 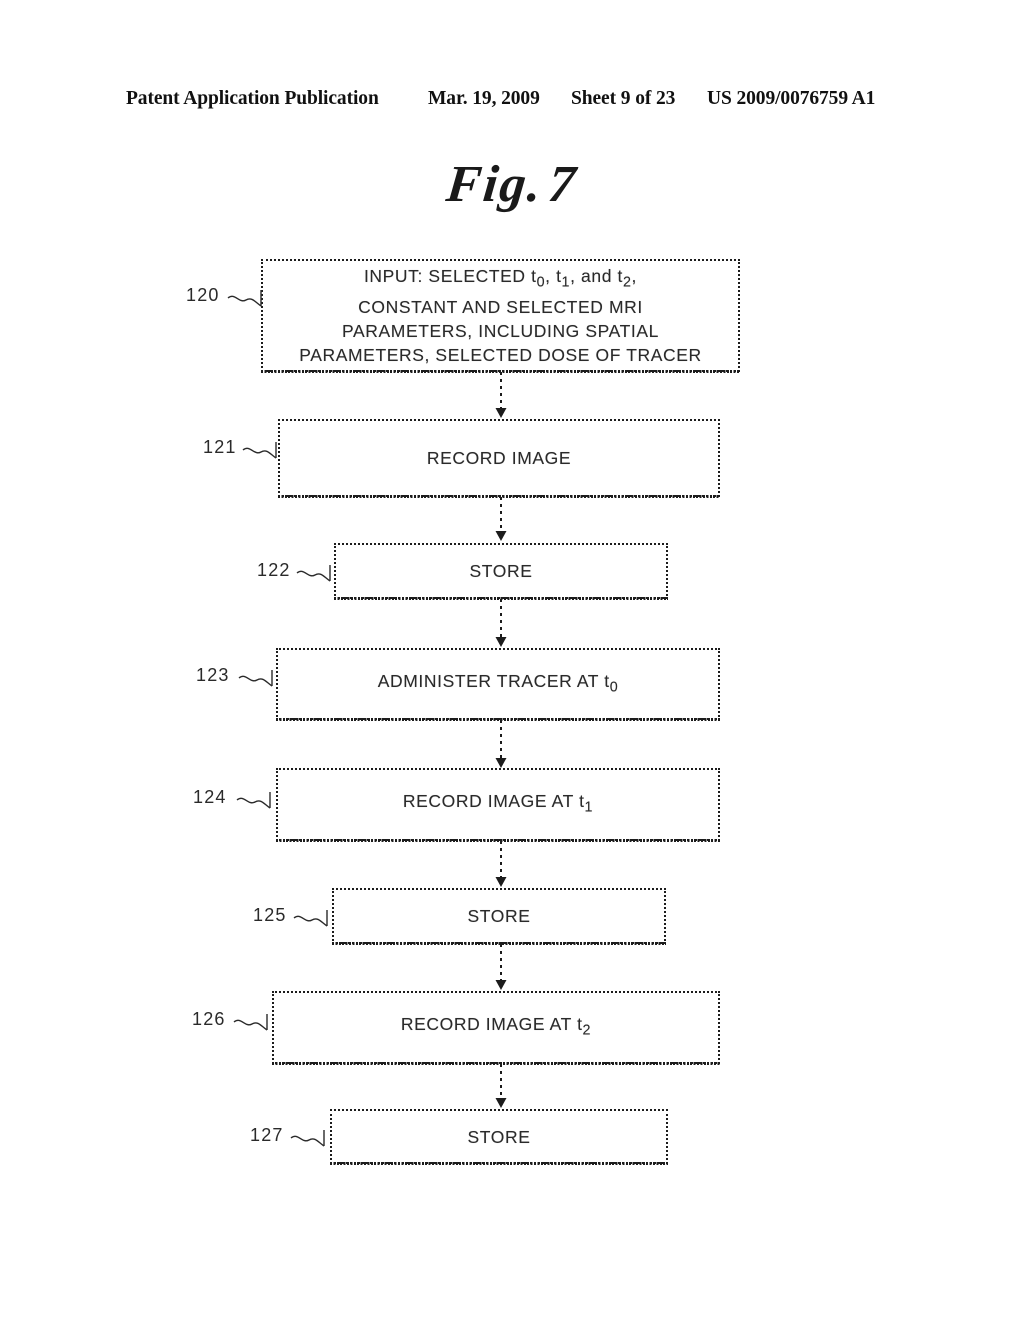 I want to click on flow-ref-123: 123, so click(x=213, y=675).